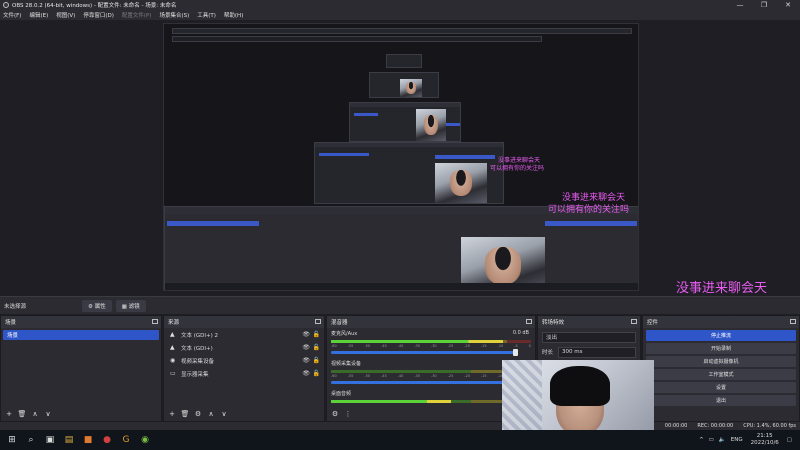  Describe the element at coordinates (88, 440) in the screenshot. I see `app-orange-icon: ■` at that location.